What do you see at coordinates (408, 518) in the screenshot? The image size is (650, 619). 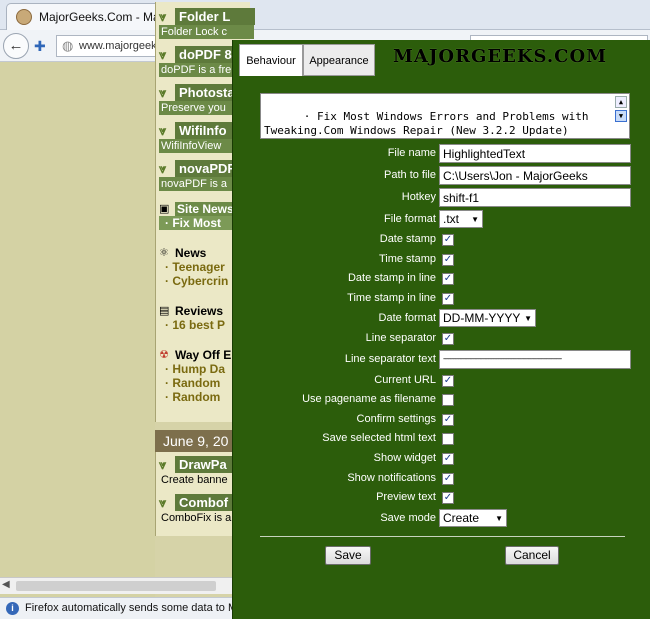 I see `save-mode-label: Save mode` at bounding box center [408, 518].